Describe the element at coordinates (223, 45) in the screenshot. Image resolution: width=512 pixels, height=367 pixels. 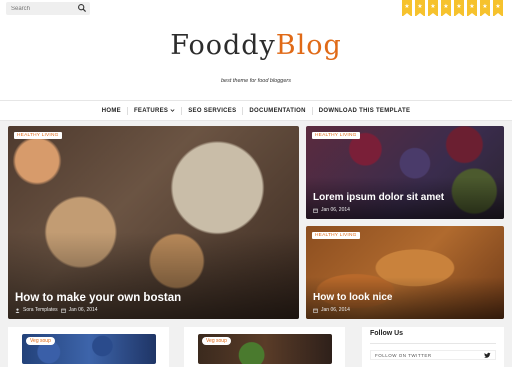
I see `logo-part-1: Fooddy` at that location.